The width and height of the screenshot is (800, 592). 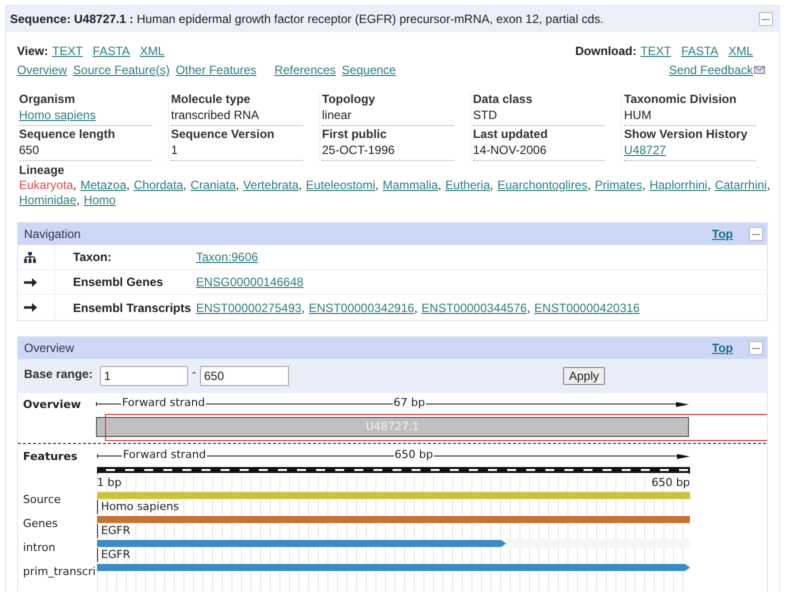 I want to click on nav-link: ENST00000275493, so click(x=249, y=307).